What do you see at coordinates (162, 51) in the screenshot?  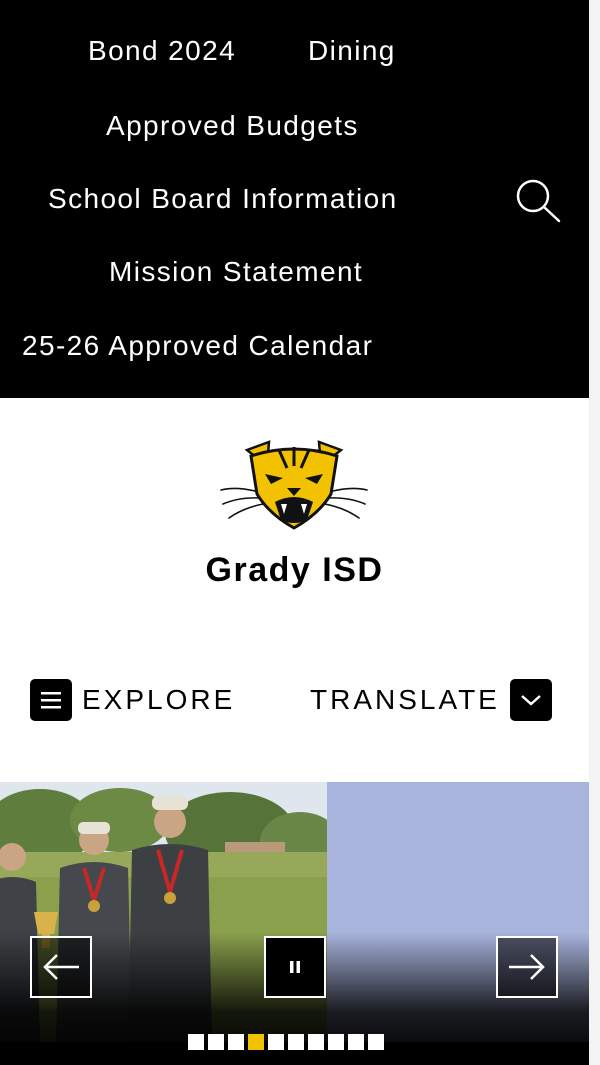 I see `nav-link-bond-2024: Bond 2024` at bounding box center [162, 51].